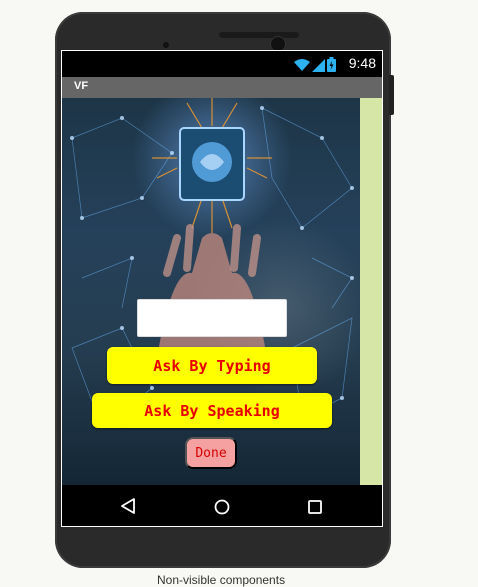 Image resolution: width=478 pixels, height=587 pixels. What do you see at coordinates (259, 35) in the screenshot?
I see `speaker-grille` at bounding box center [259, 35].